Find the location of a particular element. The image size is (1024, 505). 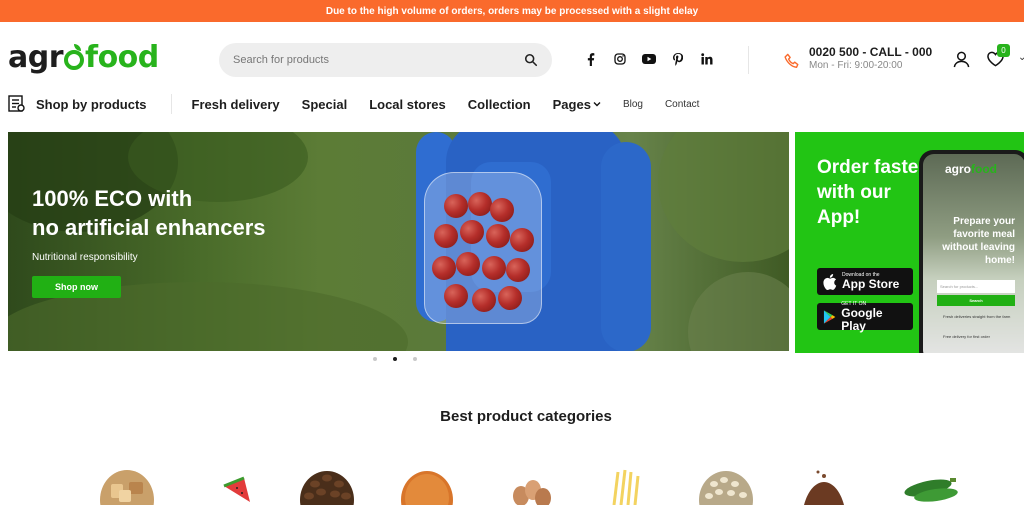

apple-icon is located at coordinates (830, 281).